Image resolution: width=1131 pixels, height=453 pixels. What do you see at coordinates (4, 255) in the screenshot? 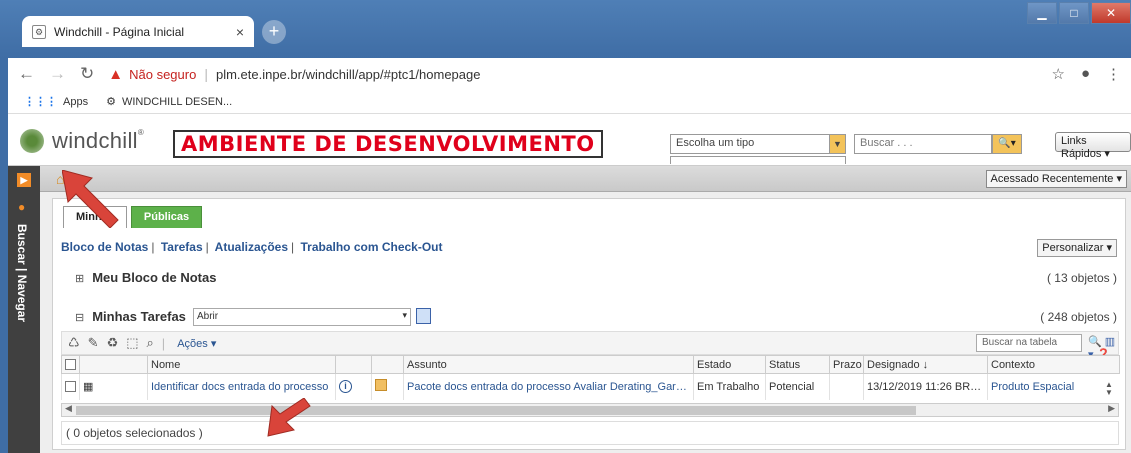
I see `window-left-frame` at bounding box center [4, 255].